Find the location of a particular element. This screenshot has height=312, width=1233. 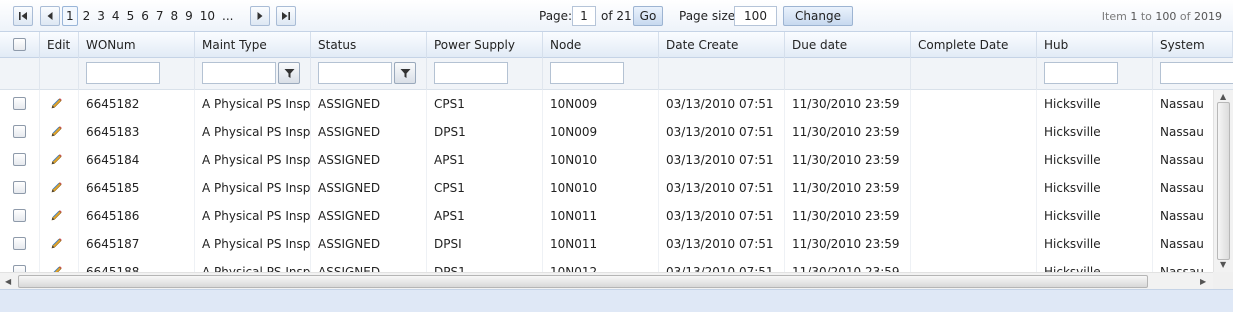

node-cell: 10N009 is located at coordinates (601, 132).